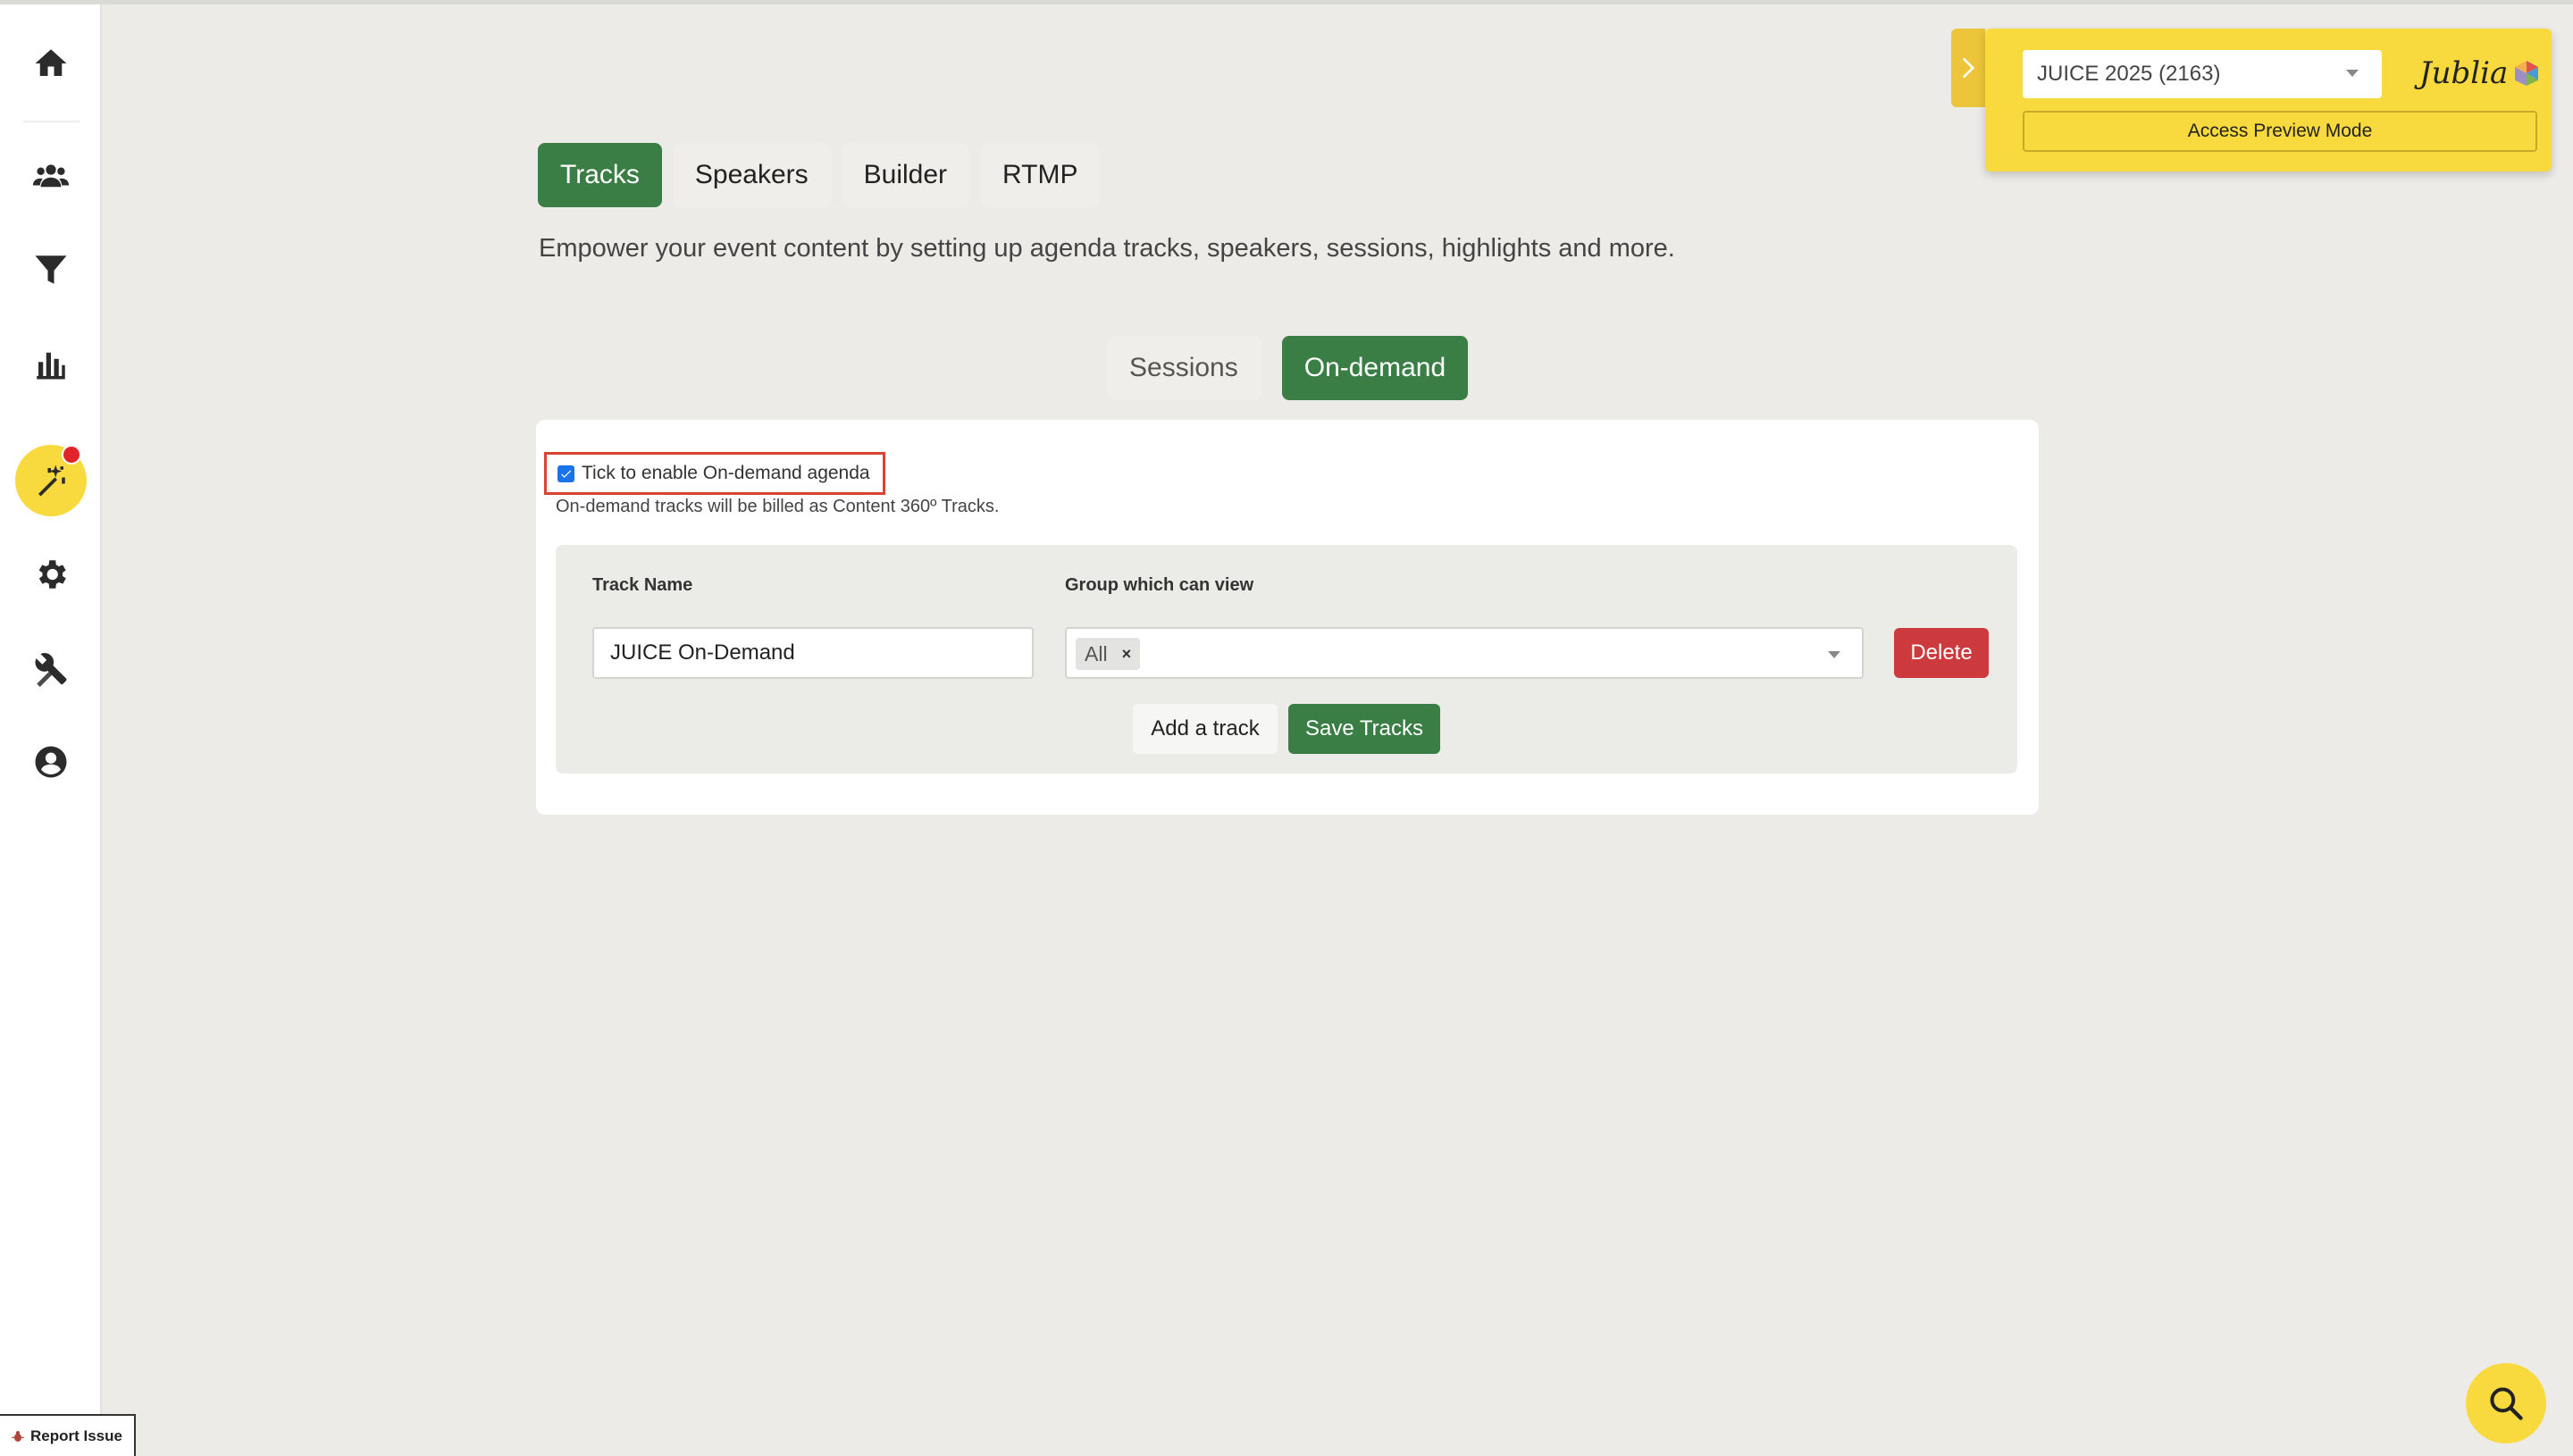  What do you see at coordinates (18, 1436) in the screenshot?
I see `bug-icon` at bounding box center [18, 1436].